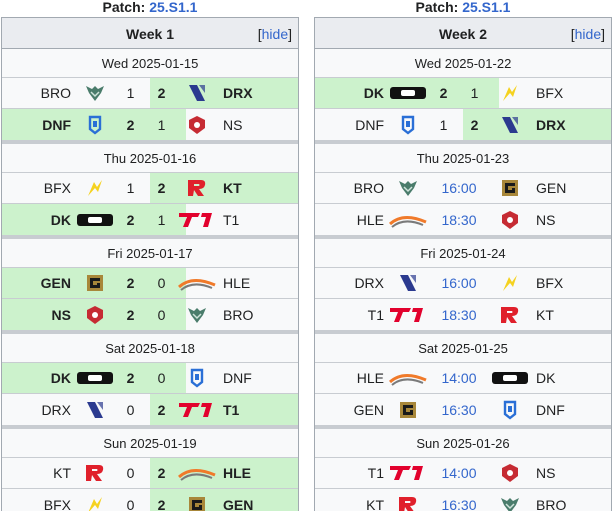  What do you see at coordinates (570, 378) in the screenshot?
I see `team-right-name: DK` at bounding box center [570, 378].